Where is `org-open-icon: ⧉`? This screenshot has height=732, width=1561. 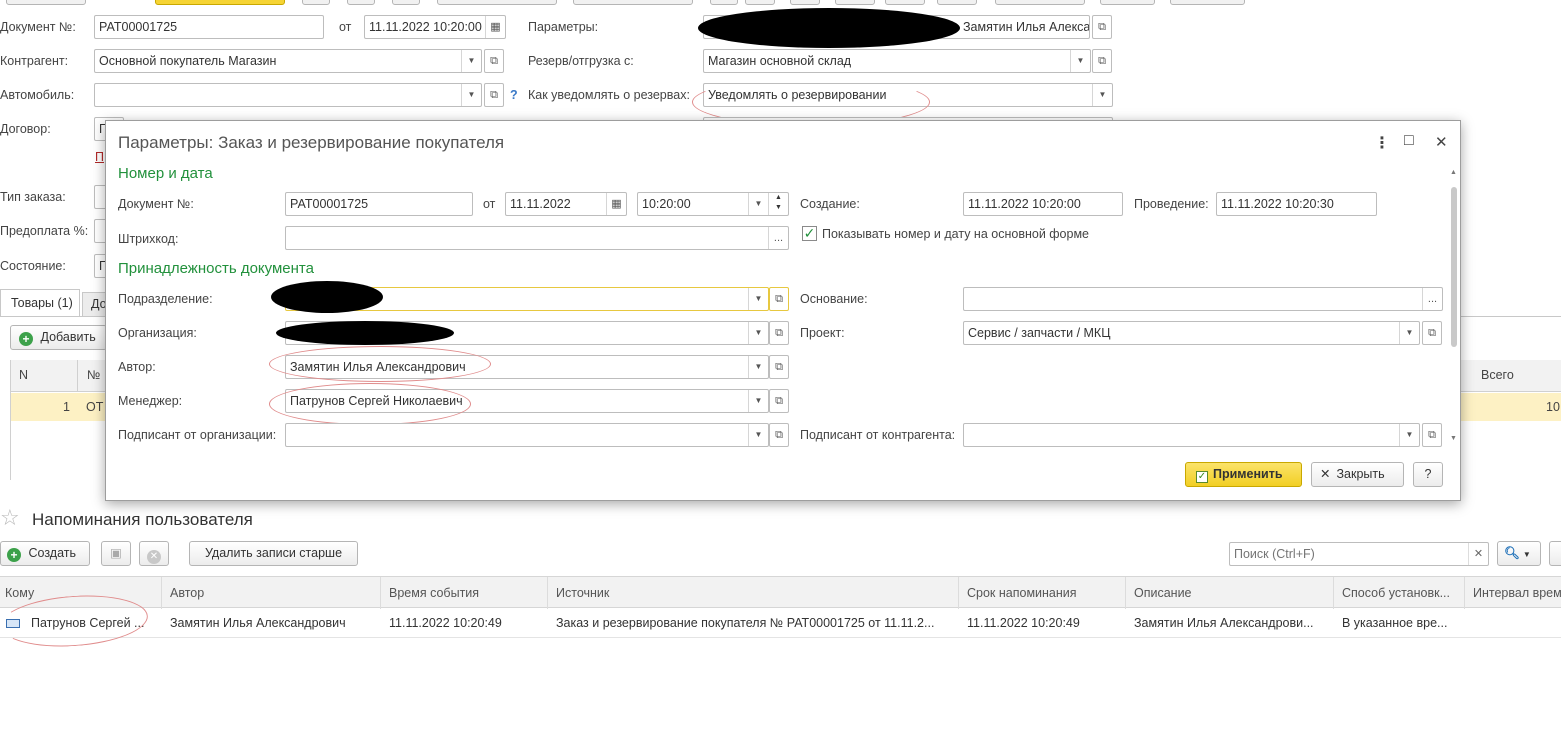 org-open-icon: ⧉ is located at coordinates (779, 333).